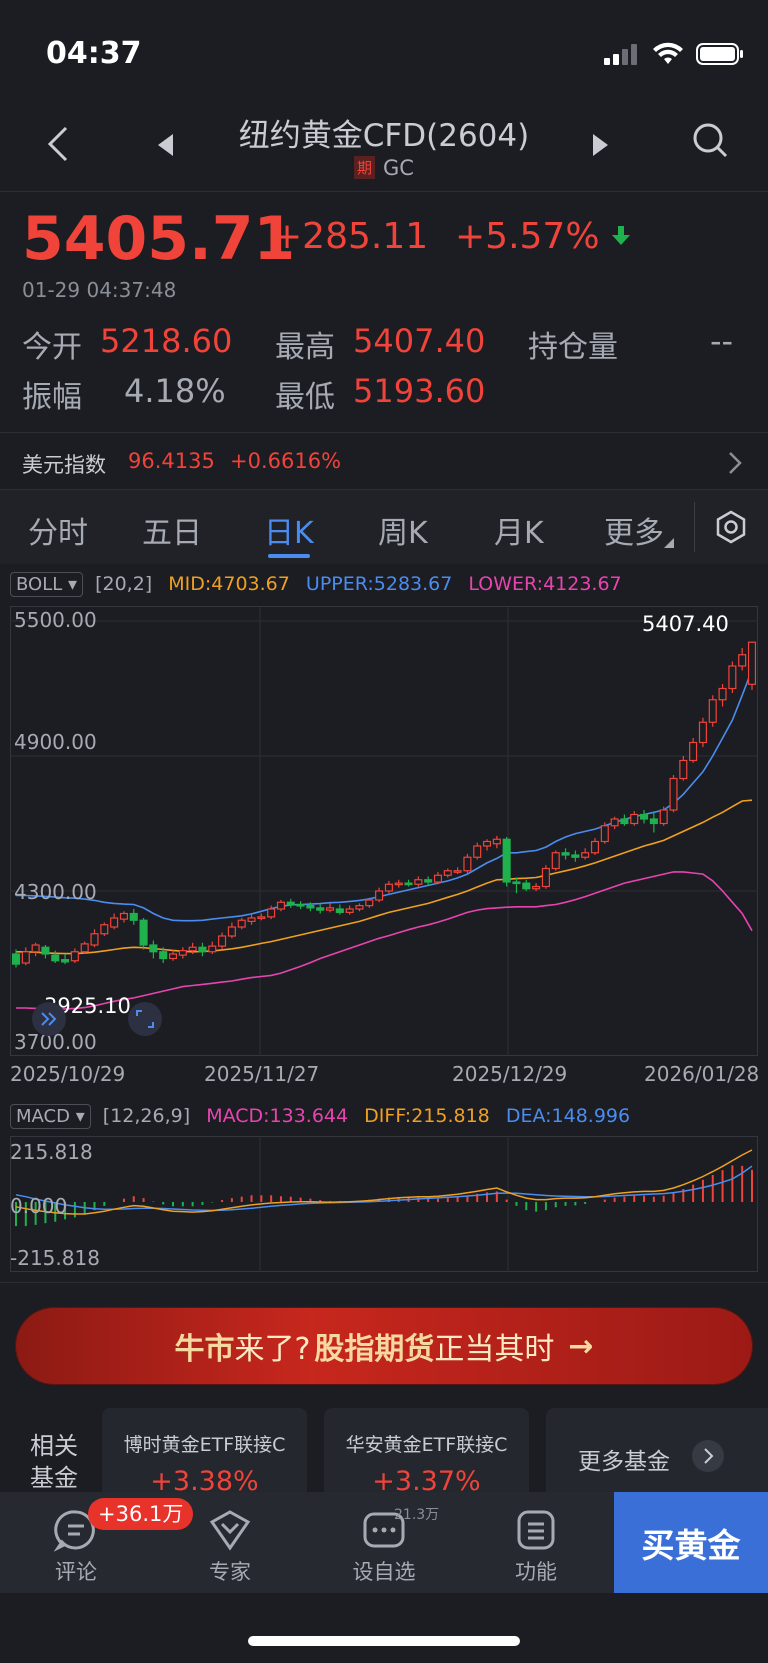 This screenshot has height=1663, width=768. I want to click on open-interest-label: 持仓量, so click(573, 347).